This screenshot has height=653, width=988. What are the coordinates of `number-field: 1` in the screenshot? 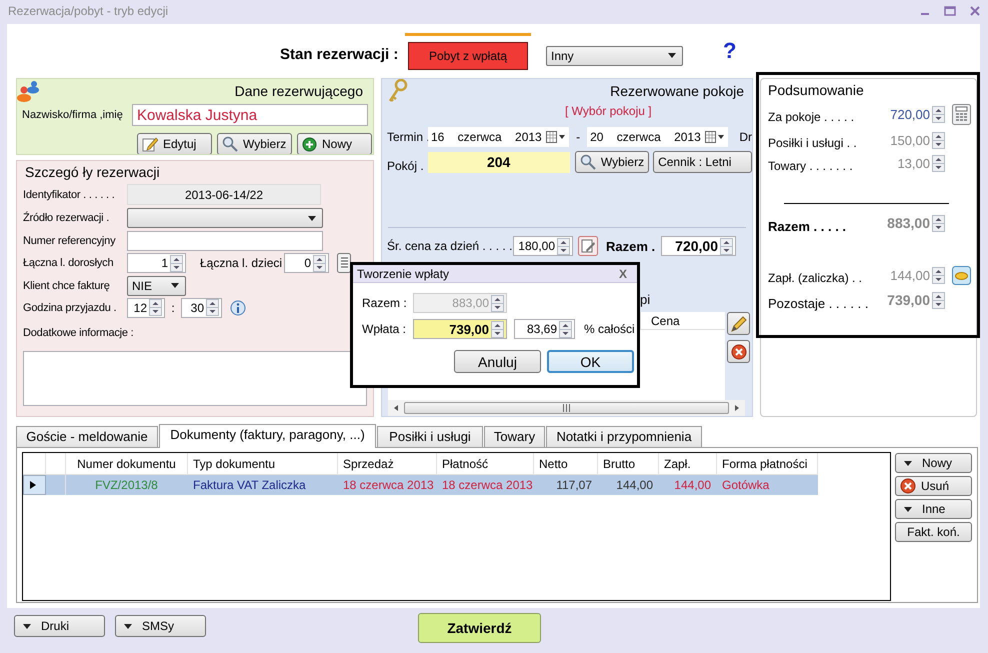 It's located at (156, 263).